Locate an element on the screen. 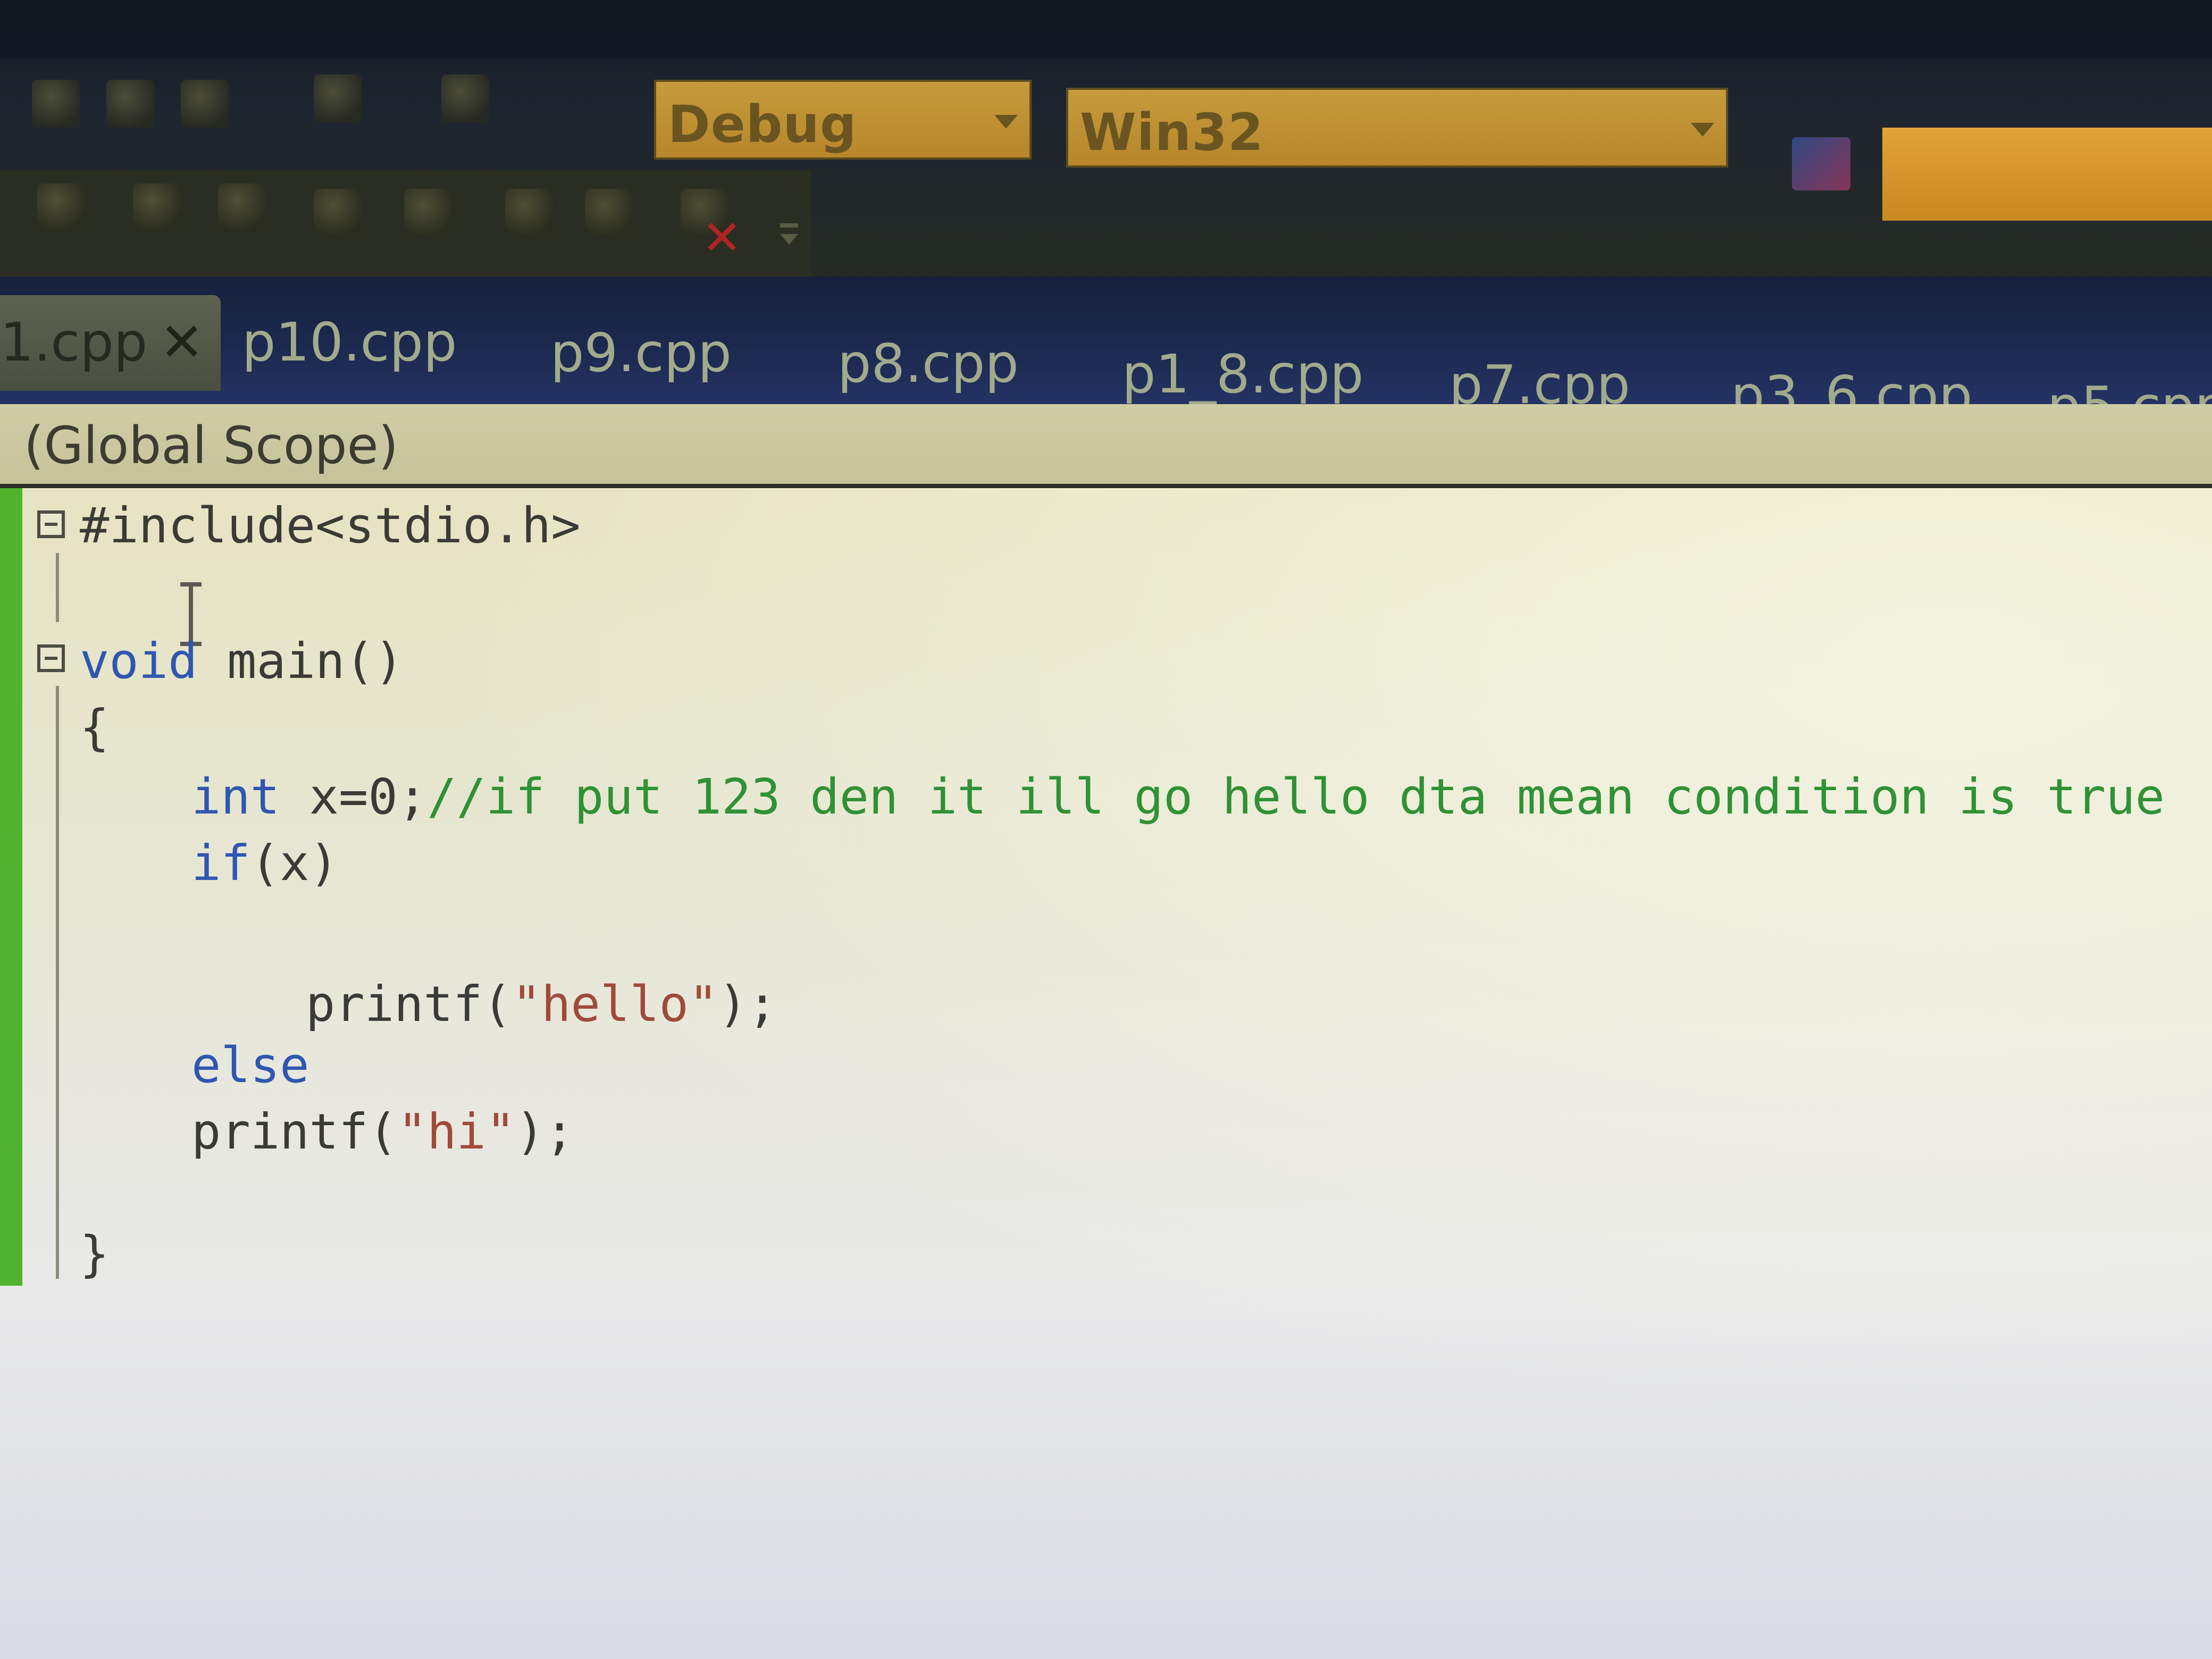  tab-label: 1.cpp is located at coordinates (74, 342).